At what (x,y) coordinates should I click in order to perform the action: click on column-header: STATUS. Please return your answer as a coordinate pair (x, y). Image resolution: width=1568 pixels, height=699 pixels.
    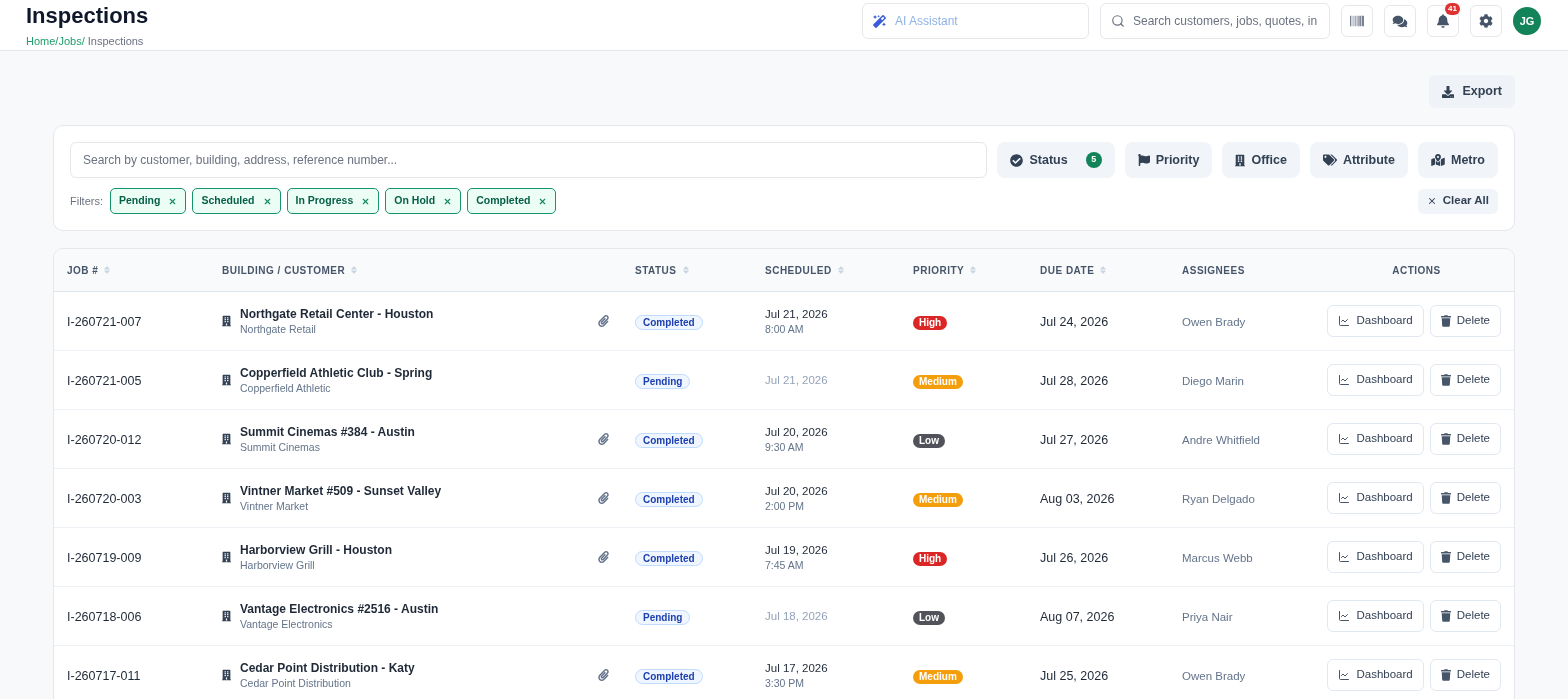
    Looking at the image, I should click on (662, 270).